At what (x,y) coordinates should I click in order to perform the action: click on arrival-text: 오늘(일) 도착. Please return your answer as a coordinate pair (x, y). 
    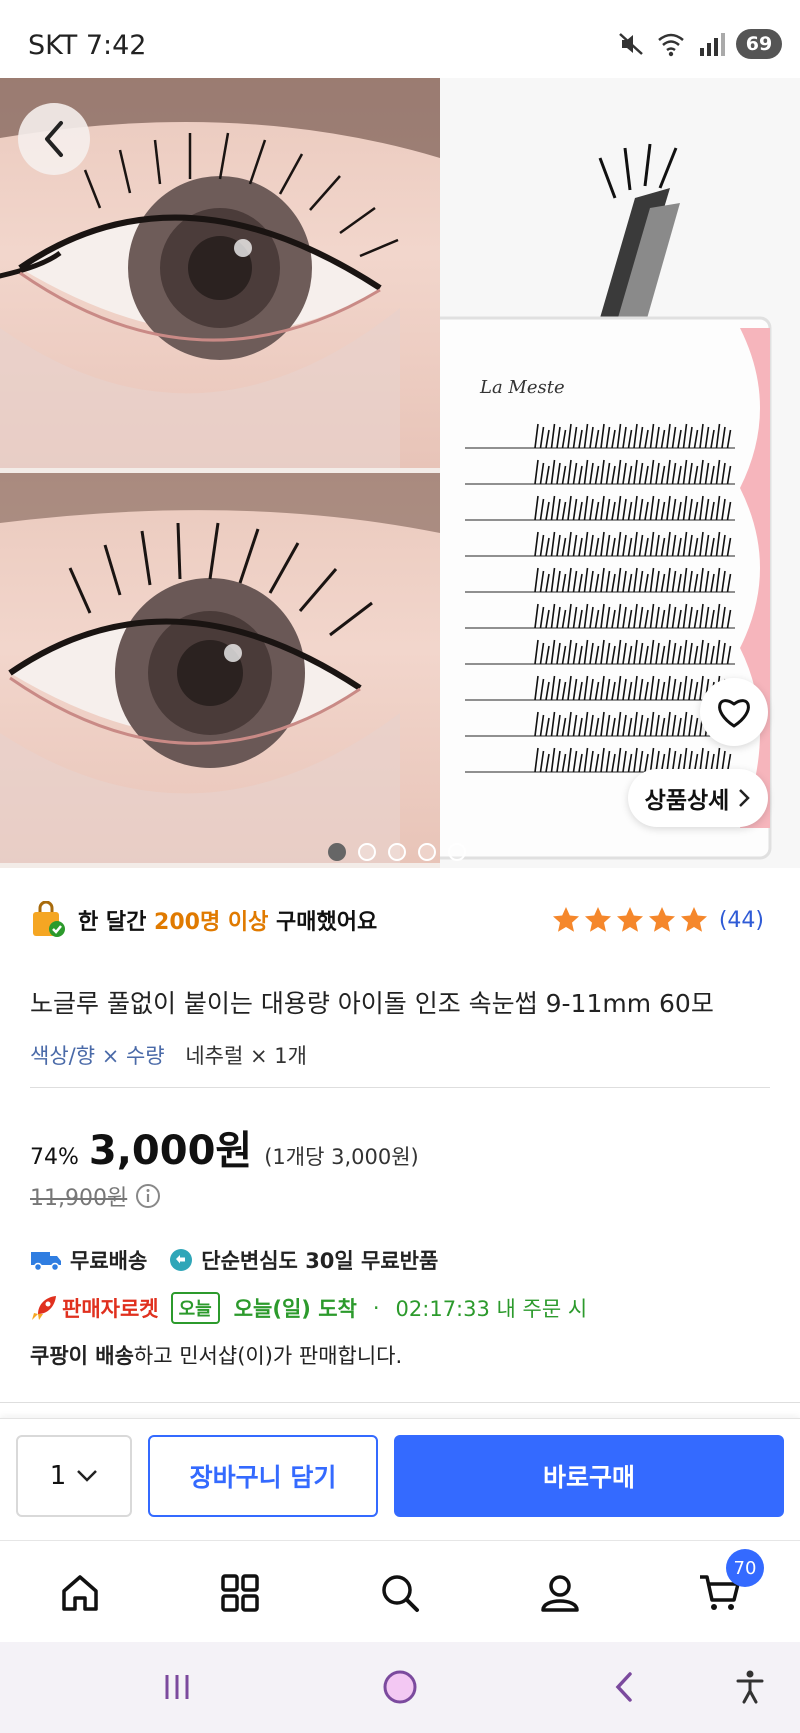
    Looking at the image, I should click on (295, 1309).